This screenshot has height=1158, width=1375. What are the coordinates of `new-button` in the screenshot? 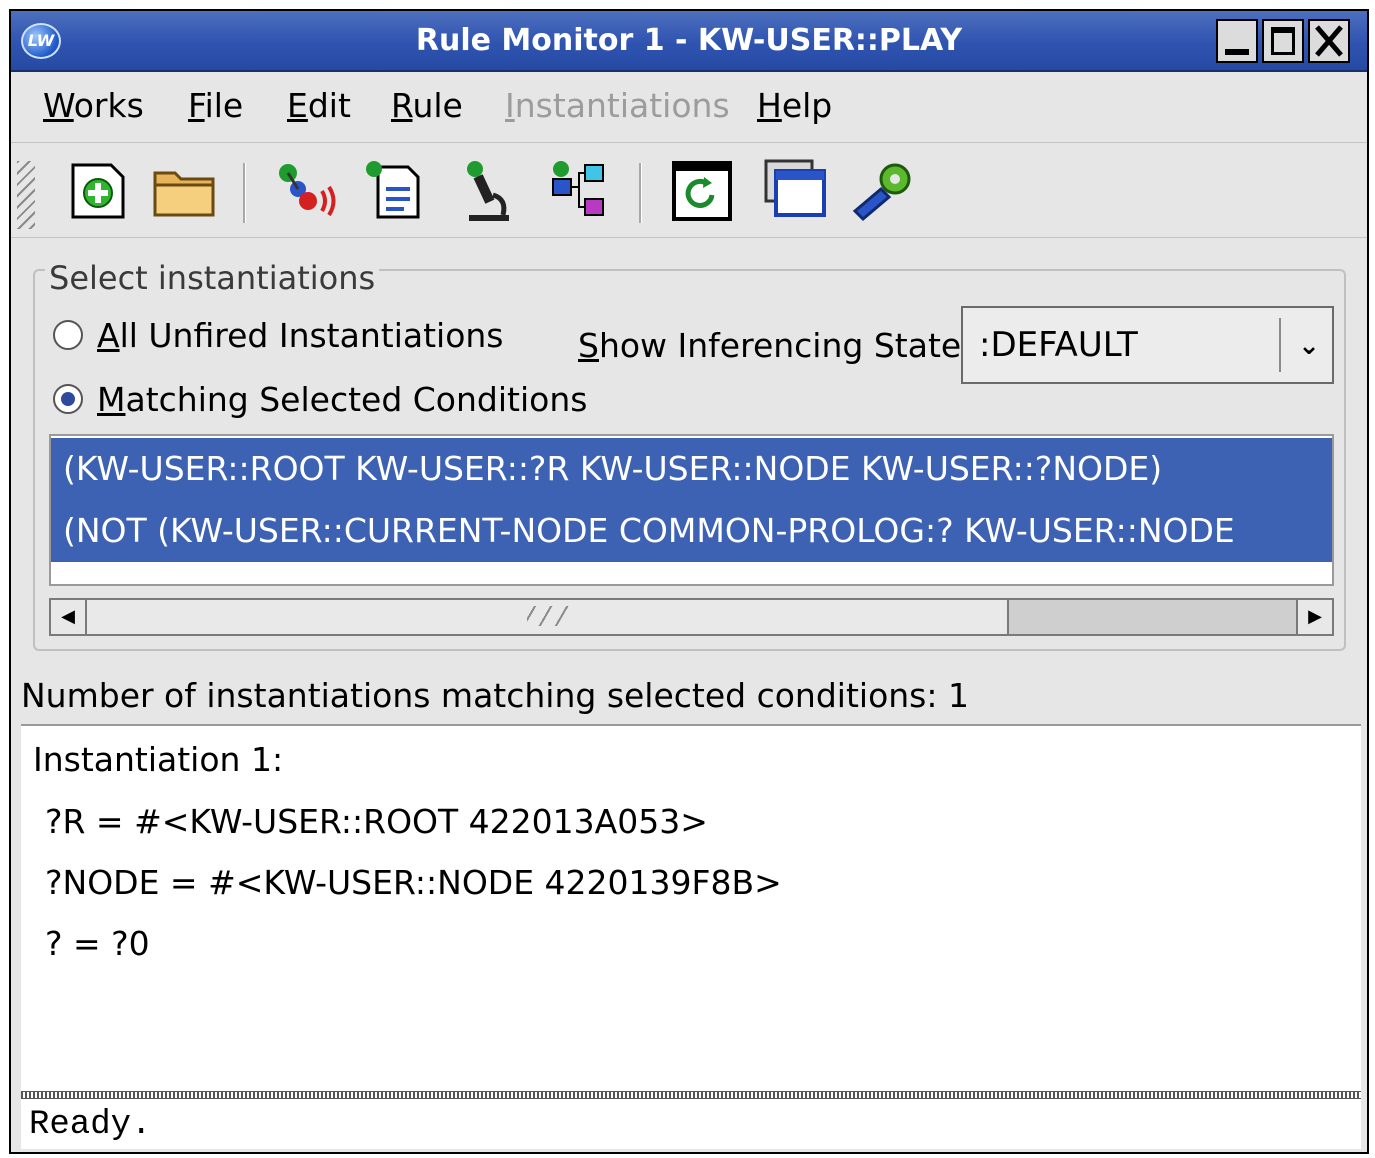 It's located at (99, 190).